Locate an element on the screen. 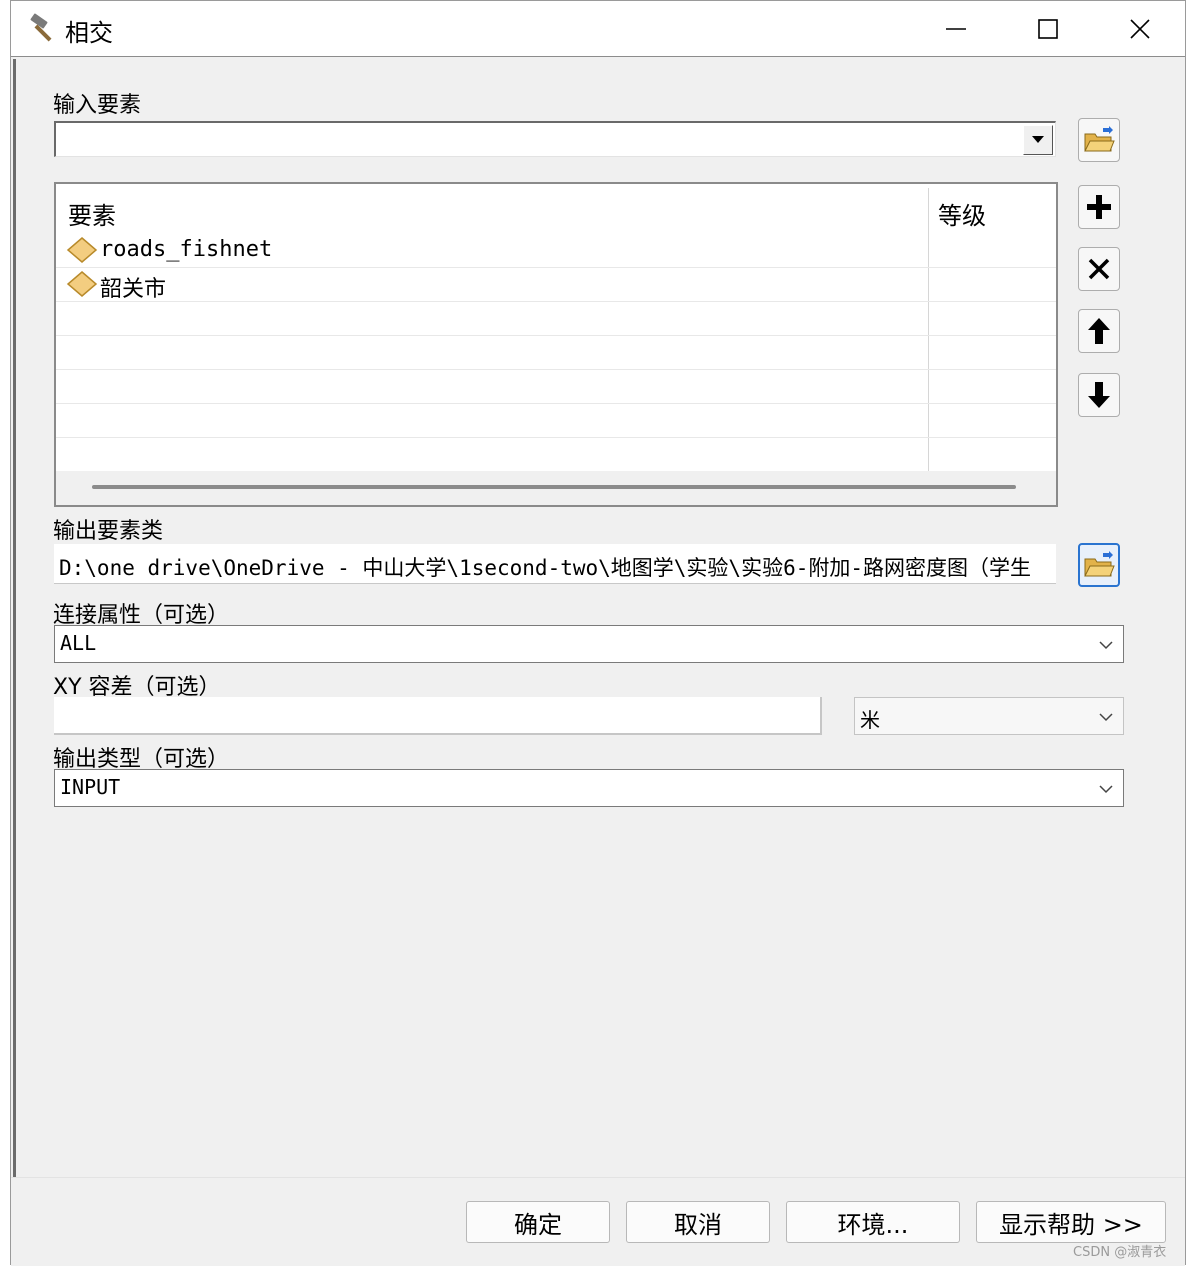 This screenshot has height=1267, width=1188. output-feature-class-label: 输出要素类 is located at coordinates (108, 531).